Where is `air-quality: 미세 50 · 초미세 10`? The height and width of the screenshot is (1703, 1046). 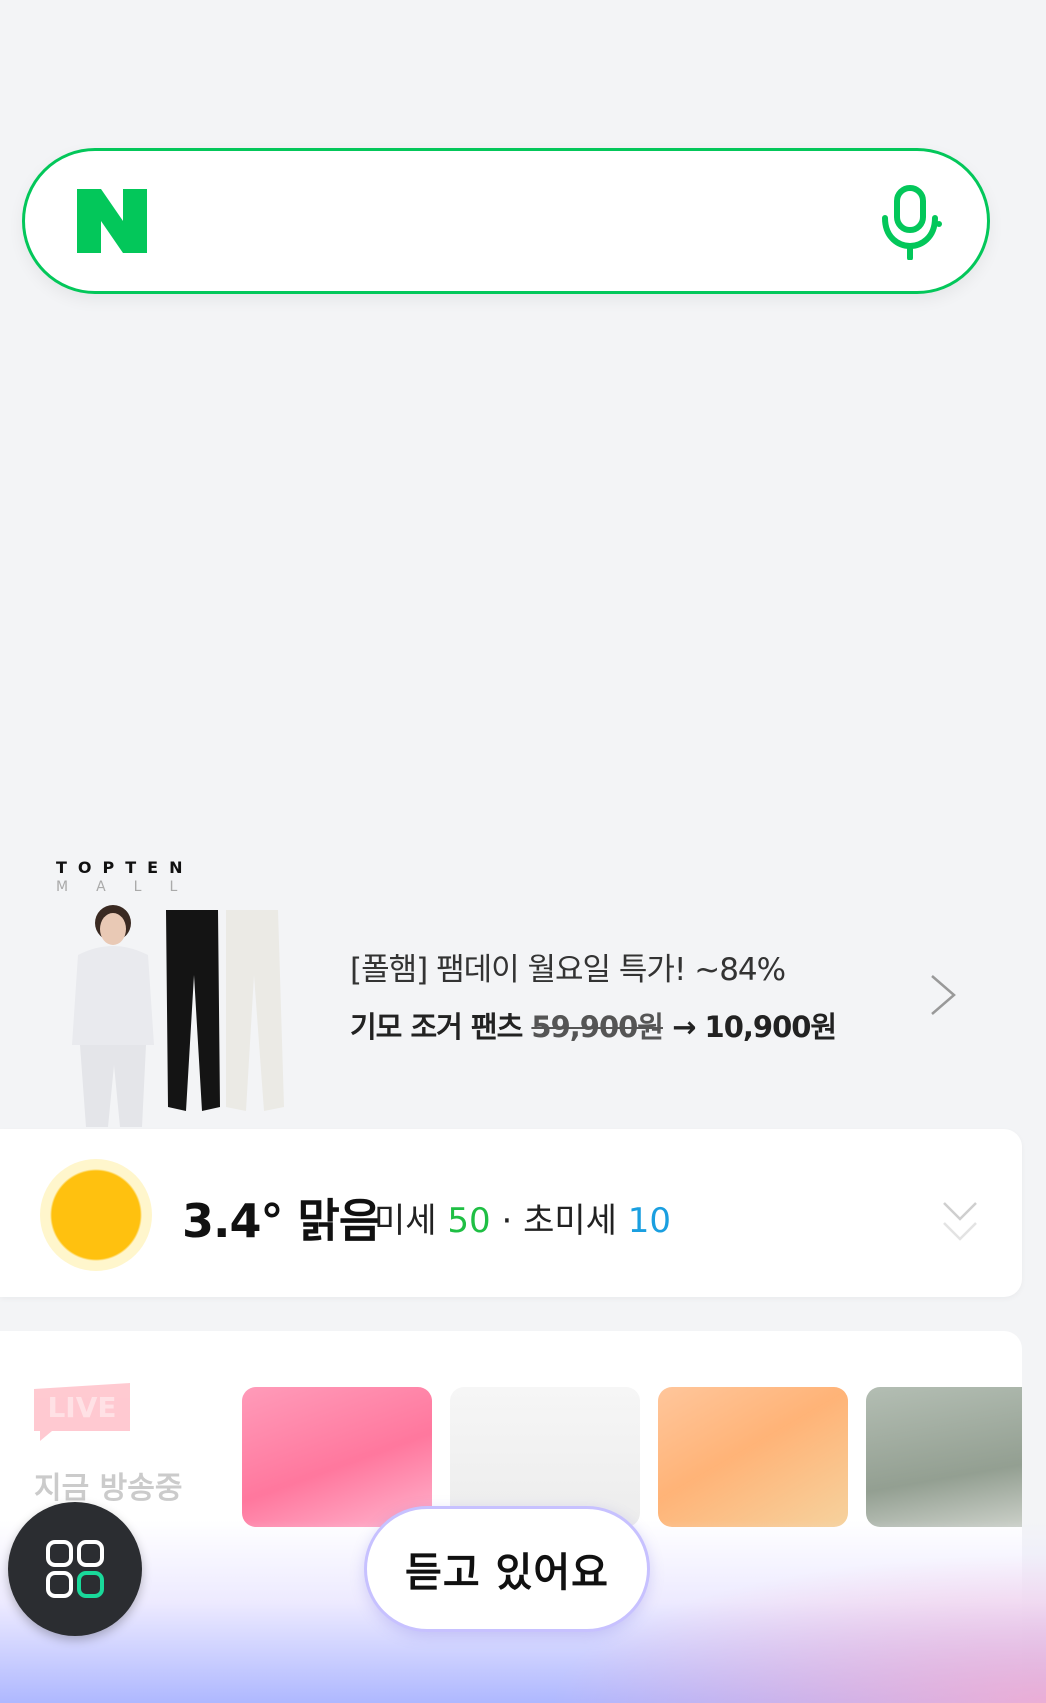 air-quality: 미세 50 · 초미세 10 is located at coordinates (522, 1221).